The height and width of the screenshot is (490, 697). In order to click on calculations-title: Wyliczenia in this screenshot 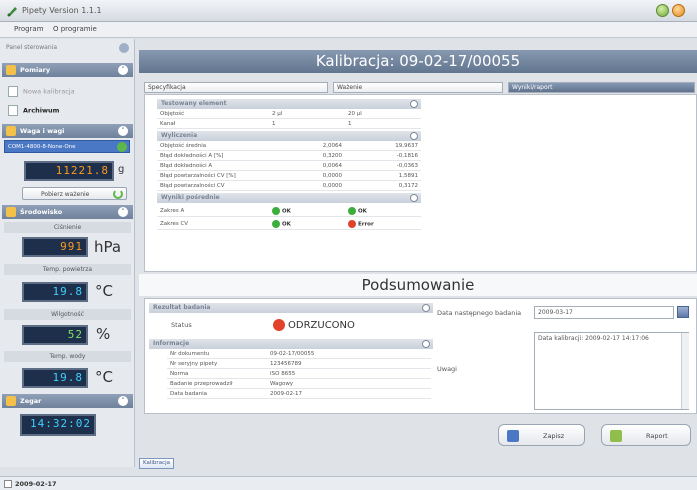, I will do `click(179, 135)`.